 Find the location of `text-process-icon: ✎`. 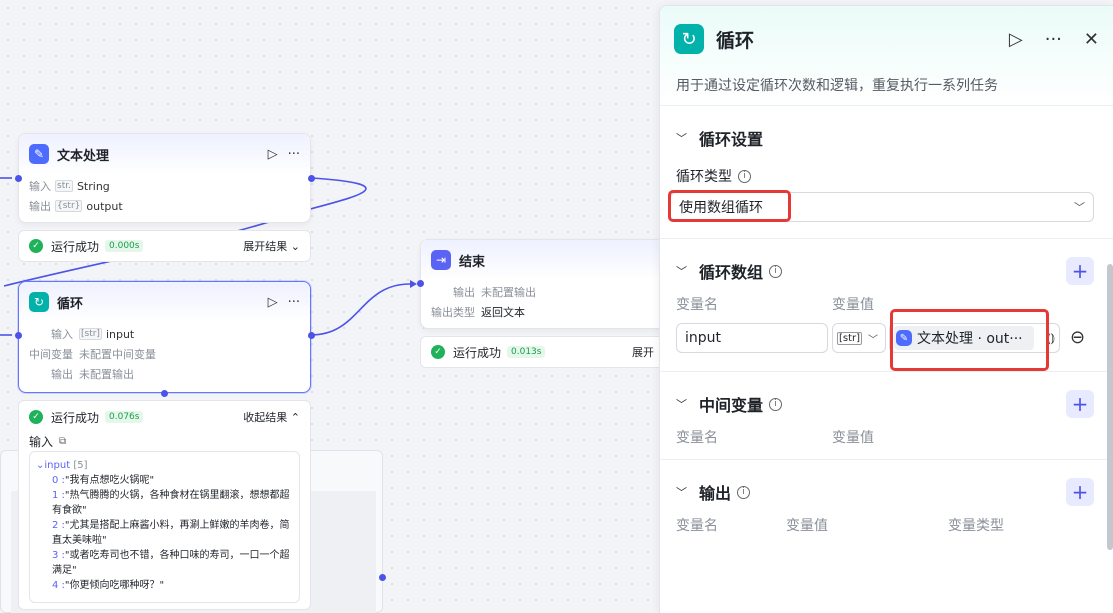

text-process-icon: ✎ is located at coordinates (39, 154).